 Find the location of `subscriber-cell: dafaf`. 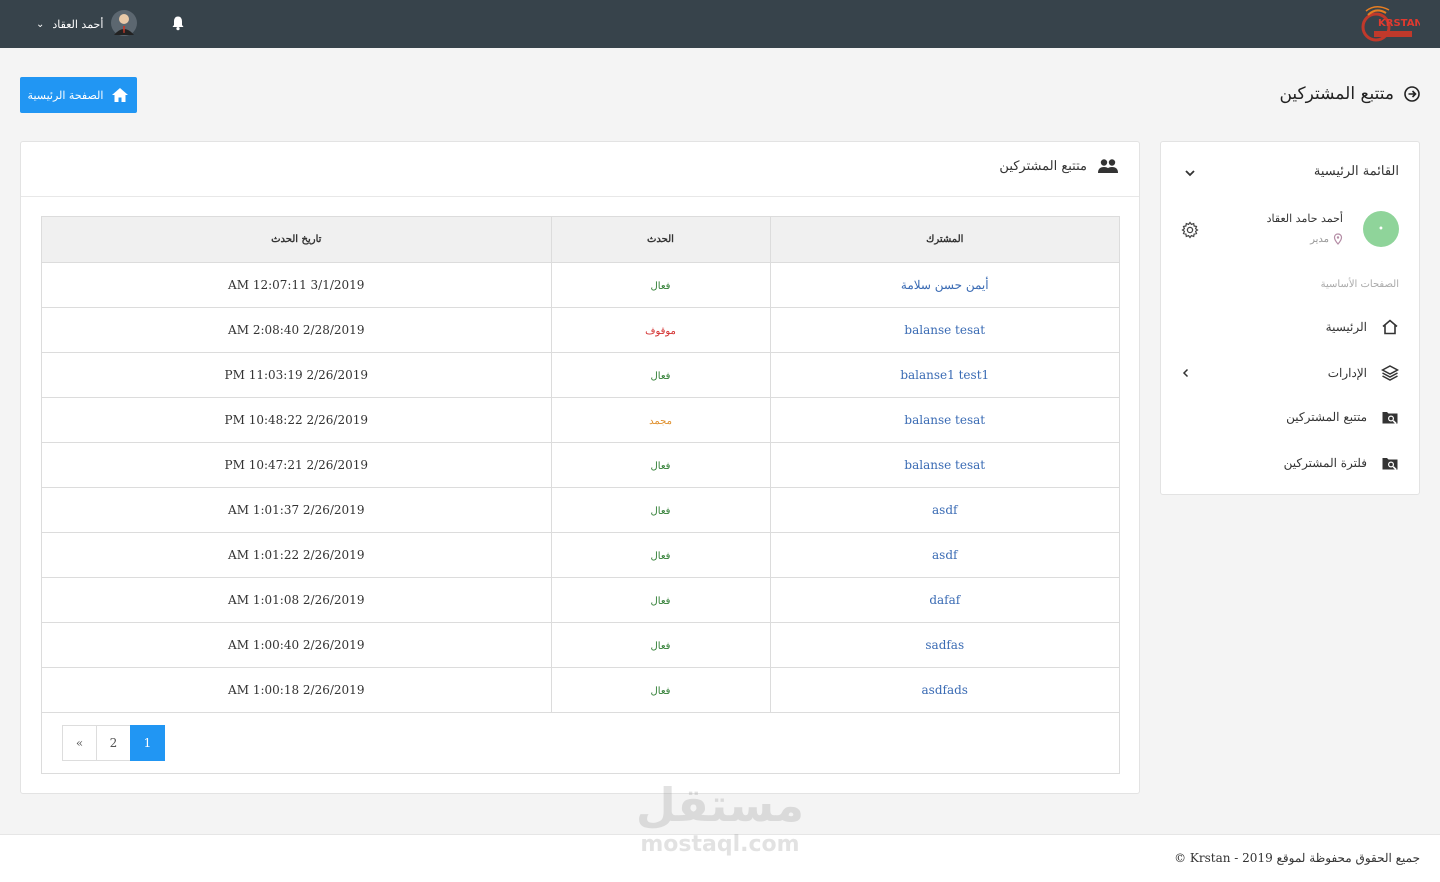

subscriber-cell: dafaf is located at coordinates (944, 599).